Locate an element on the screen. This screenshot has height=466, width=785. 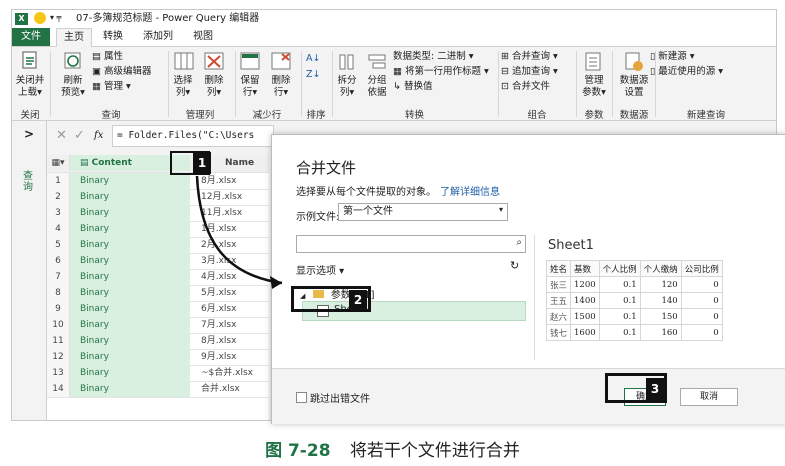
figure-caption-text: 将若干个文件进行合并 is located at coordinates (434, 451).